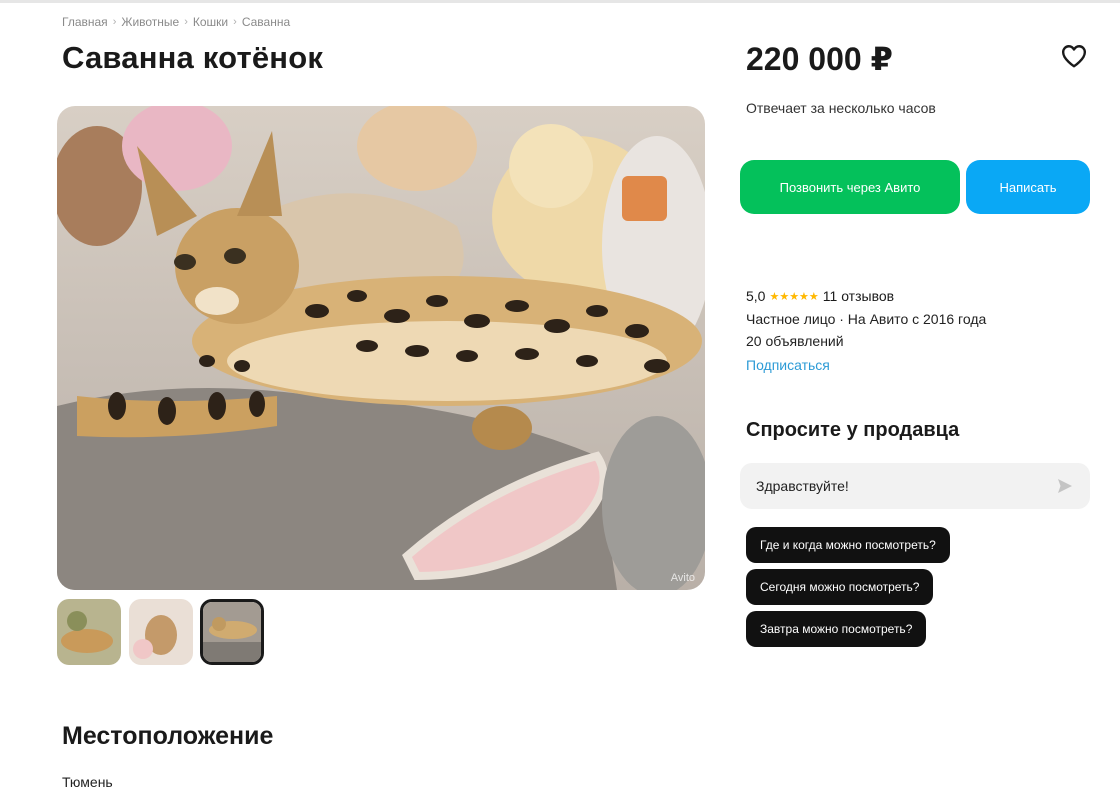 This screenshot has width=1120, height=796. Describe the element at coordinates (168, 736) in the screenshot. I see `location-title: Местоположение` at that location.